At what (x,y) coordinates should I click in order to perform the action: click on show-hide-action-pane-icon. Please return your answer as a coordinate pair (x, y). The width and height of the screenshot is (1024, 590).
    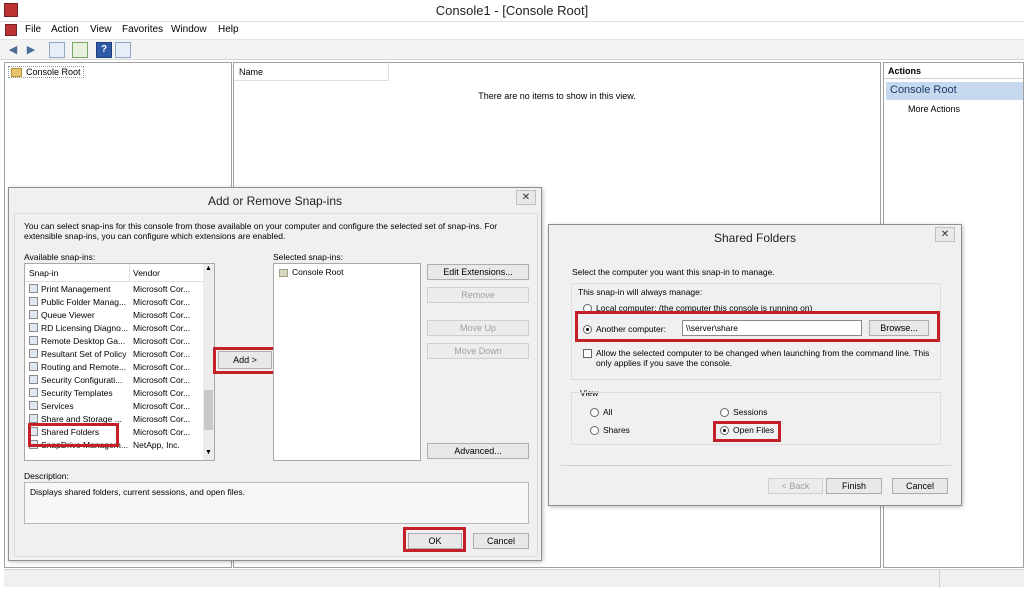
    Looking at the image, I should click on (123, 50).